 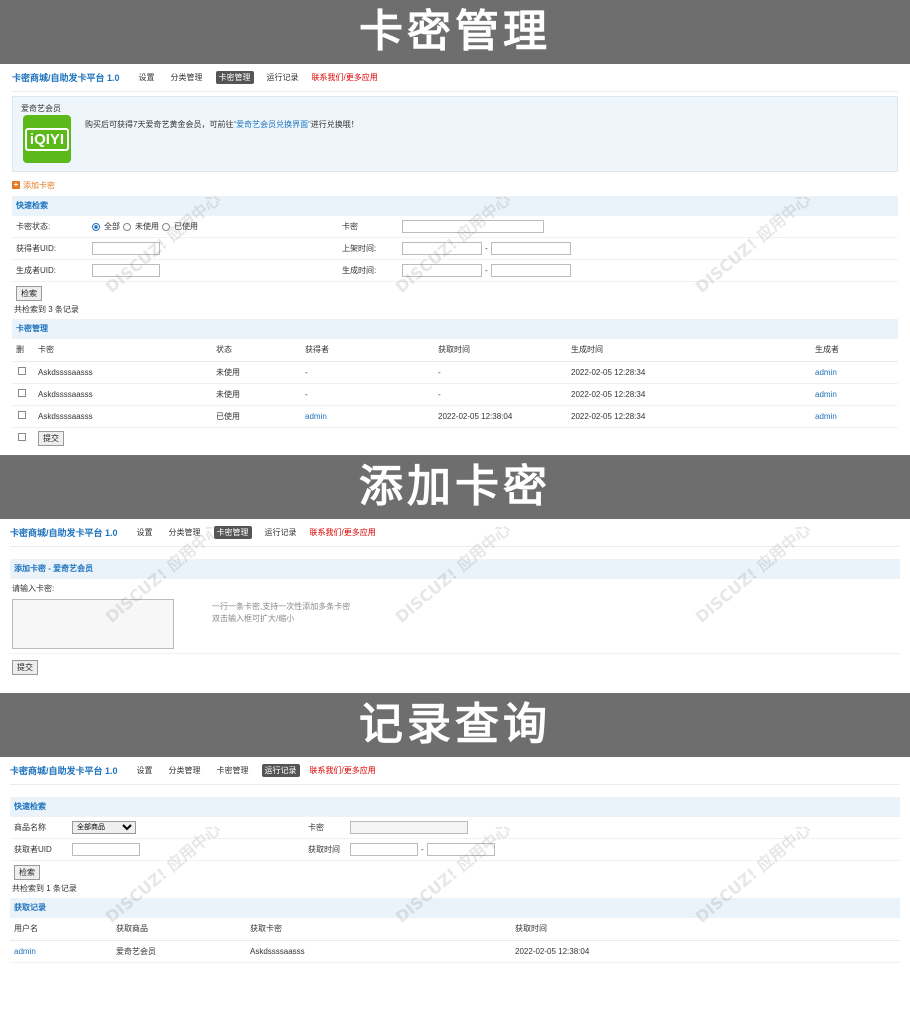 What do you see at coordinates (324, 849) in the screenshot?
I see `get-time-label: 获取时间` at bounding box center [324, 849].